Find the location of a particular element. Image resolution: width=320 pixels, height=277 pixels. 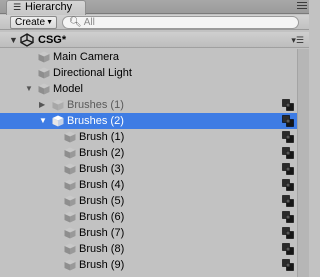

chevron-down-icon: ▼ is located at coordinates (49, 22).